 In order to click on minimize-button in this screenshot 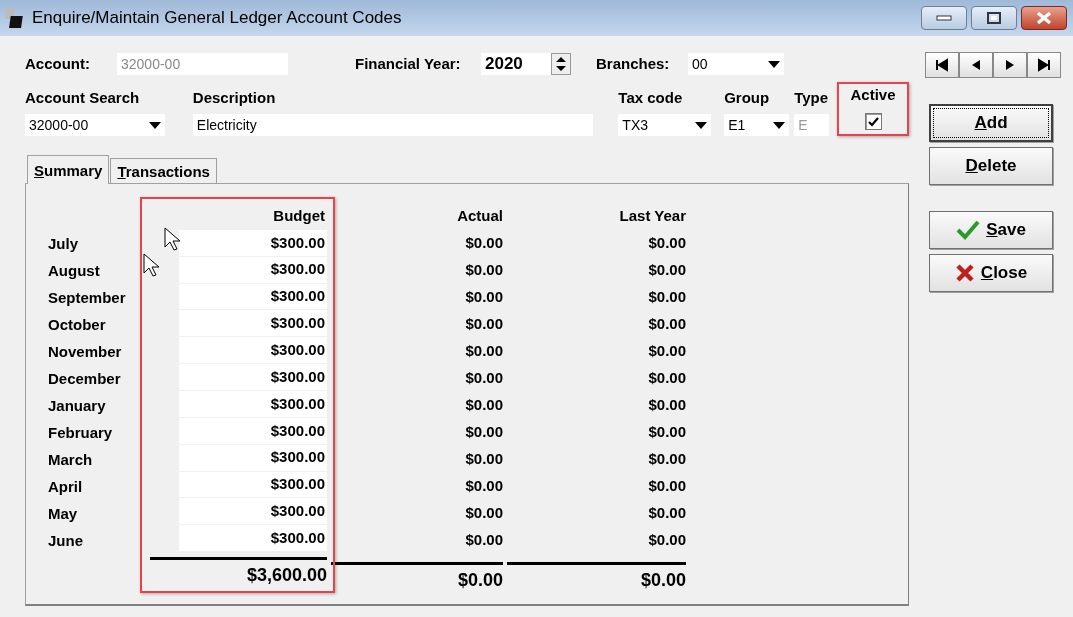, I will do `click(944, 18)`.